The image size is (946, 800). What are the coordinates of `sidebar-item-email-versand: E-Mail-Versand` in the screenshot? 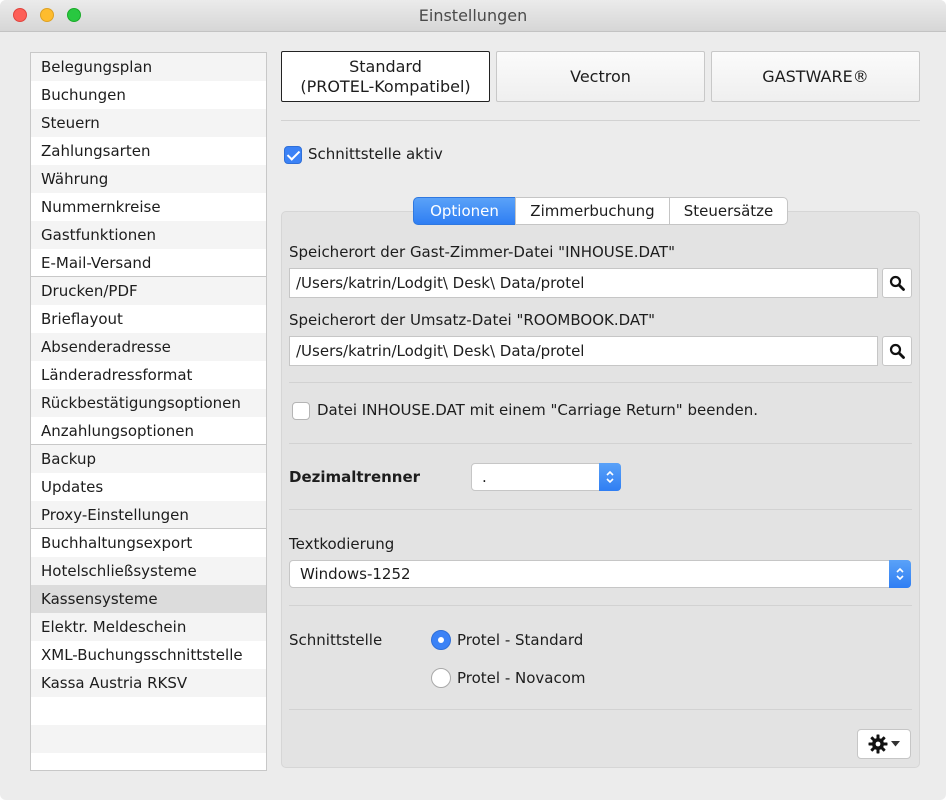 It's located at (148, 263).